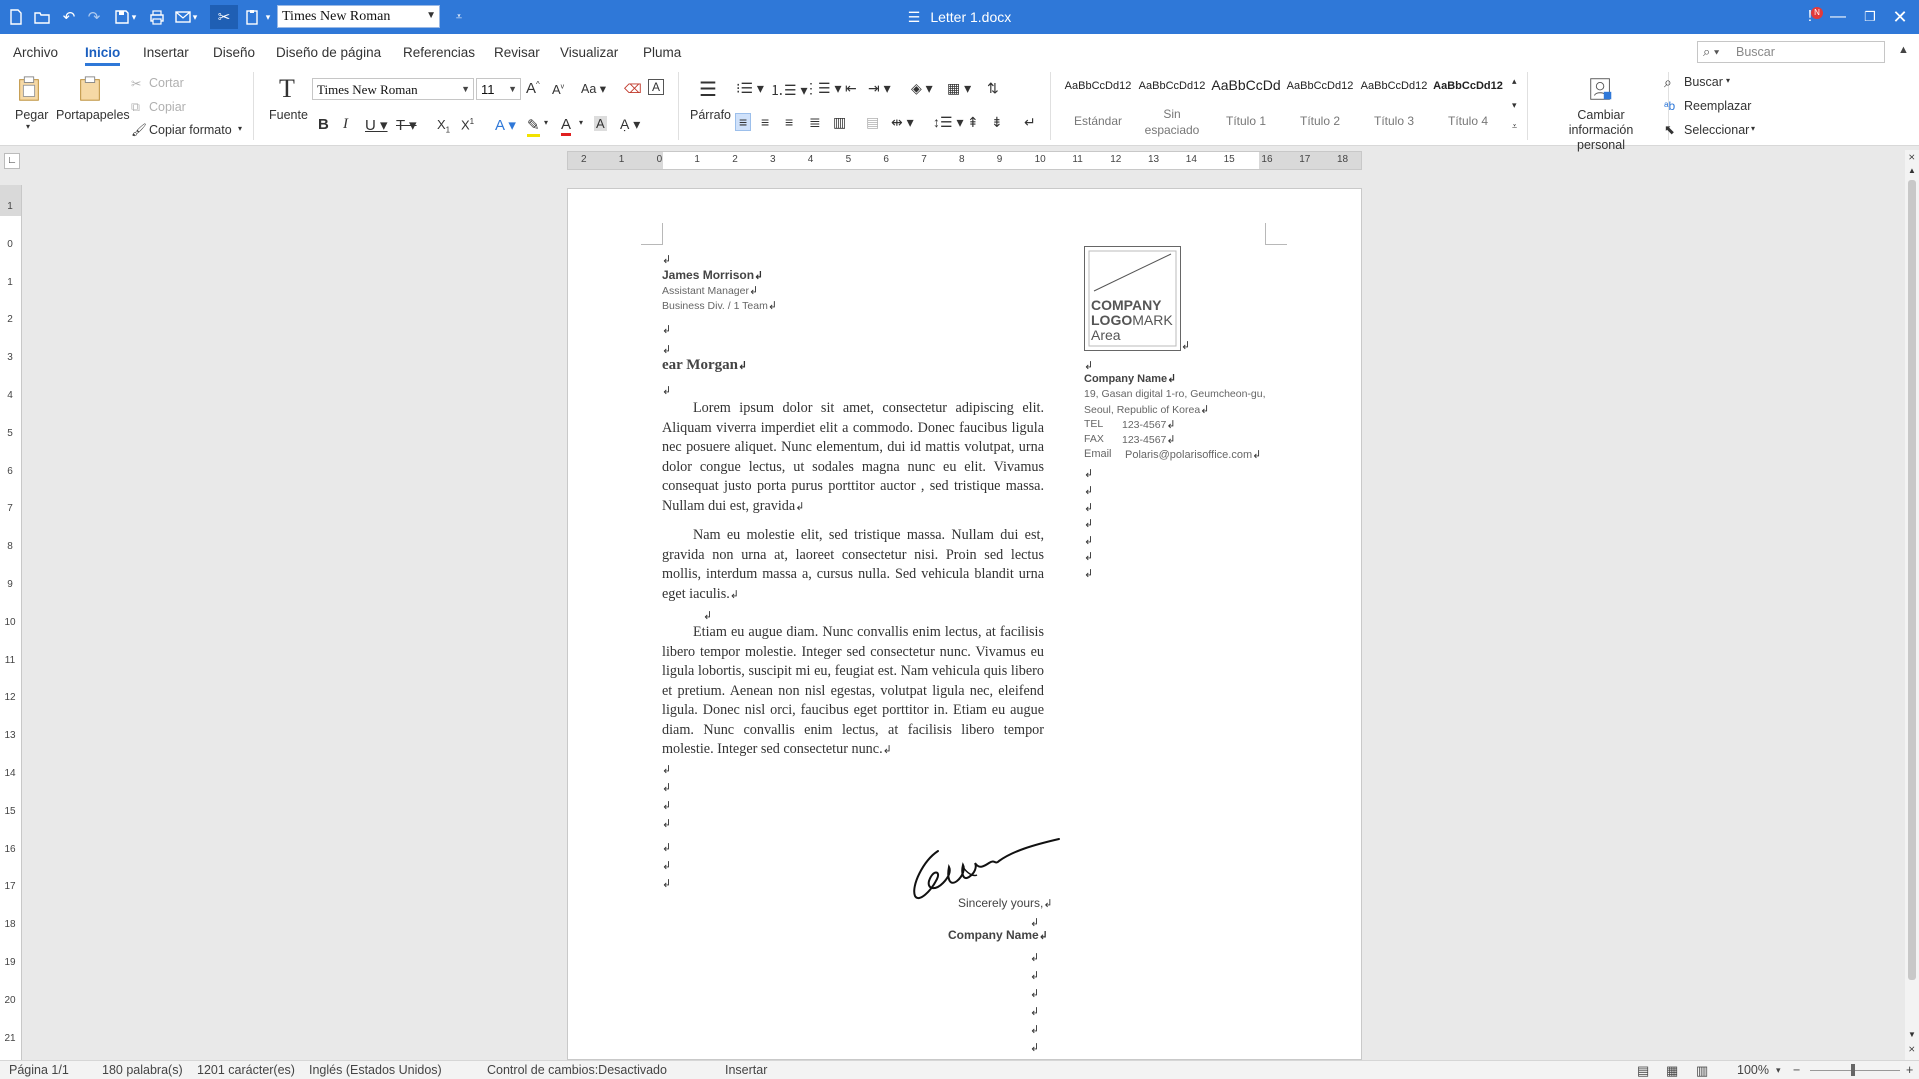 This screenshot has width=1919, height=1079. Describe the element at coordinates (1601, 89) in the screenshot. I see `personal-info-icon` at that location.